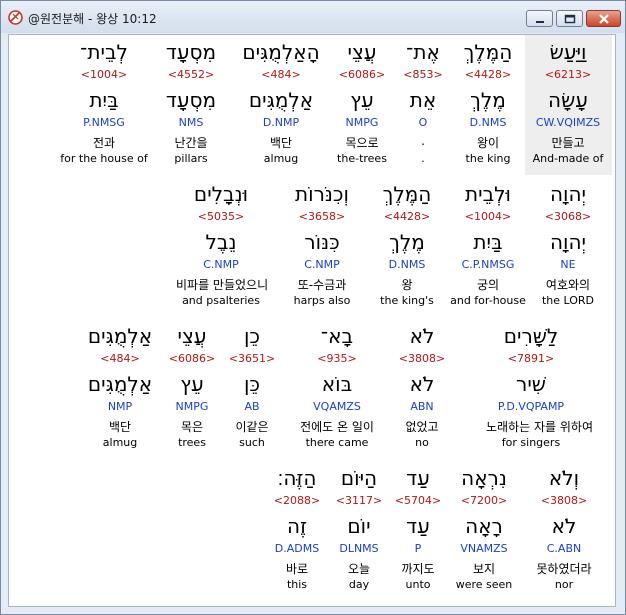 This screenshot has height=615, width=626. I want to click on strong-number: <6213>, so click(568, 74).